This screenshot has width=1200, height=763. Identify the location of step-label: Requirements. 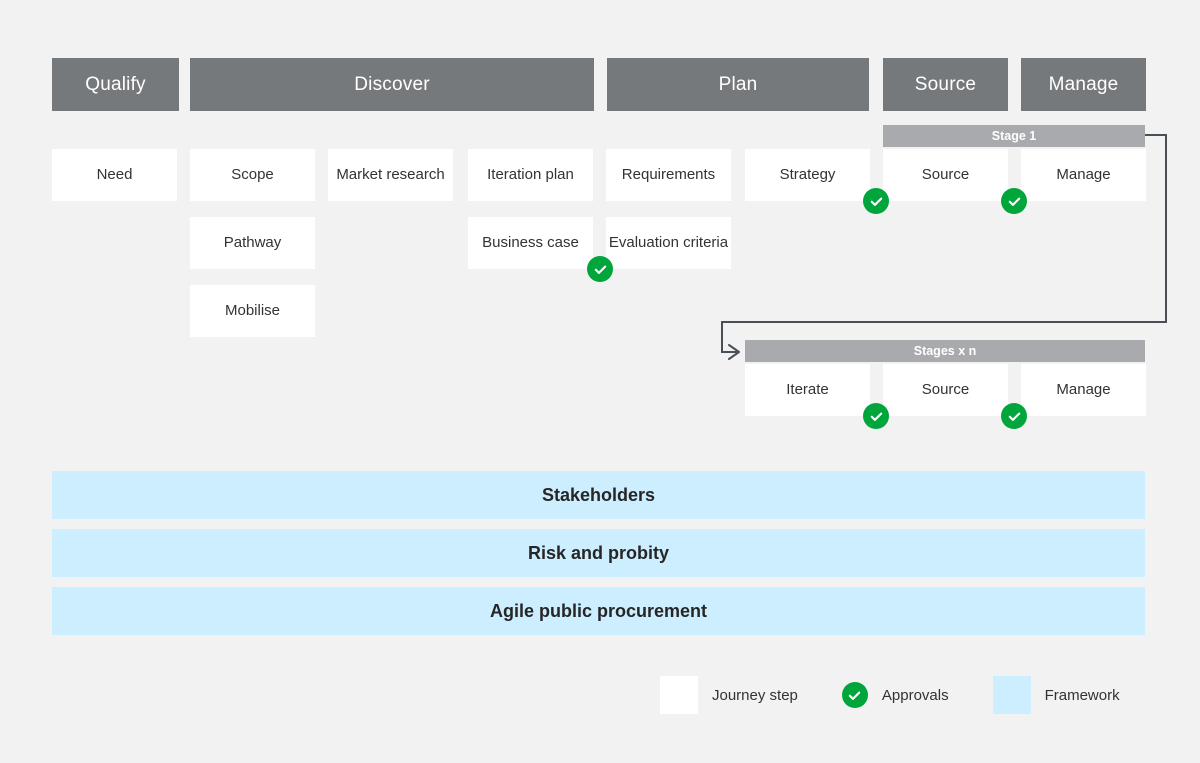
(668, 174).